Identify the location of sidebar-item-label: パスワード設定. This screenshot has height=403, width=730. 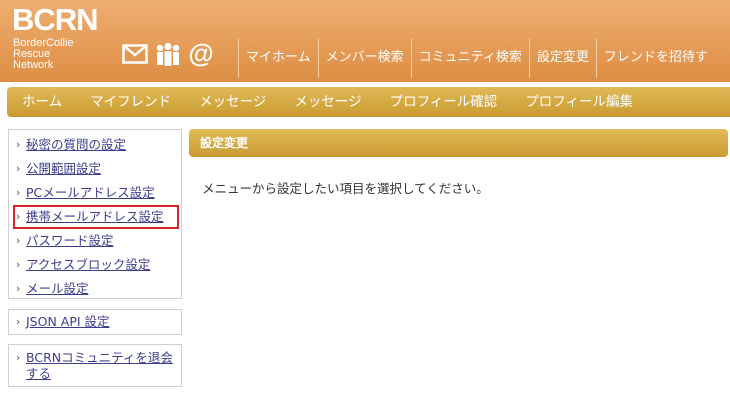
(70, 241).